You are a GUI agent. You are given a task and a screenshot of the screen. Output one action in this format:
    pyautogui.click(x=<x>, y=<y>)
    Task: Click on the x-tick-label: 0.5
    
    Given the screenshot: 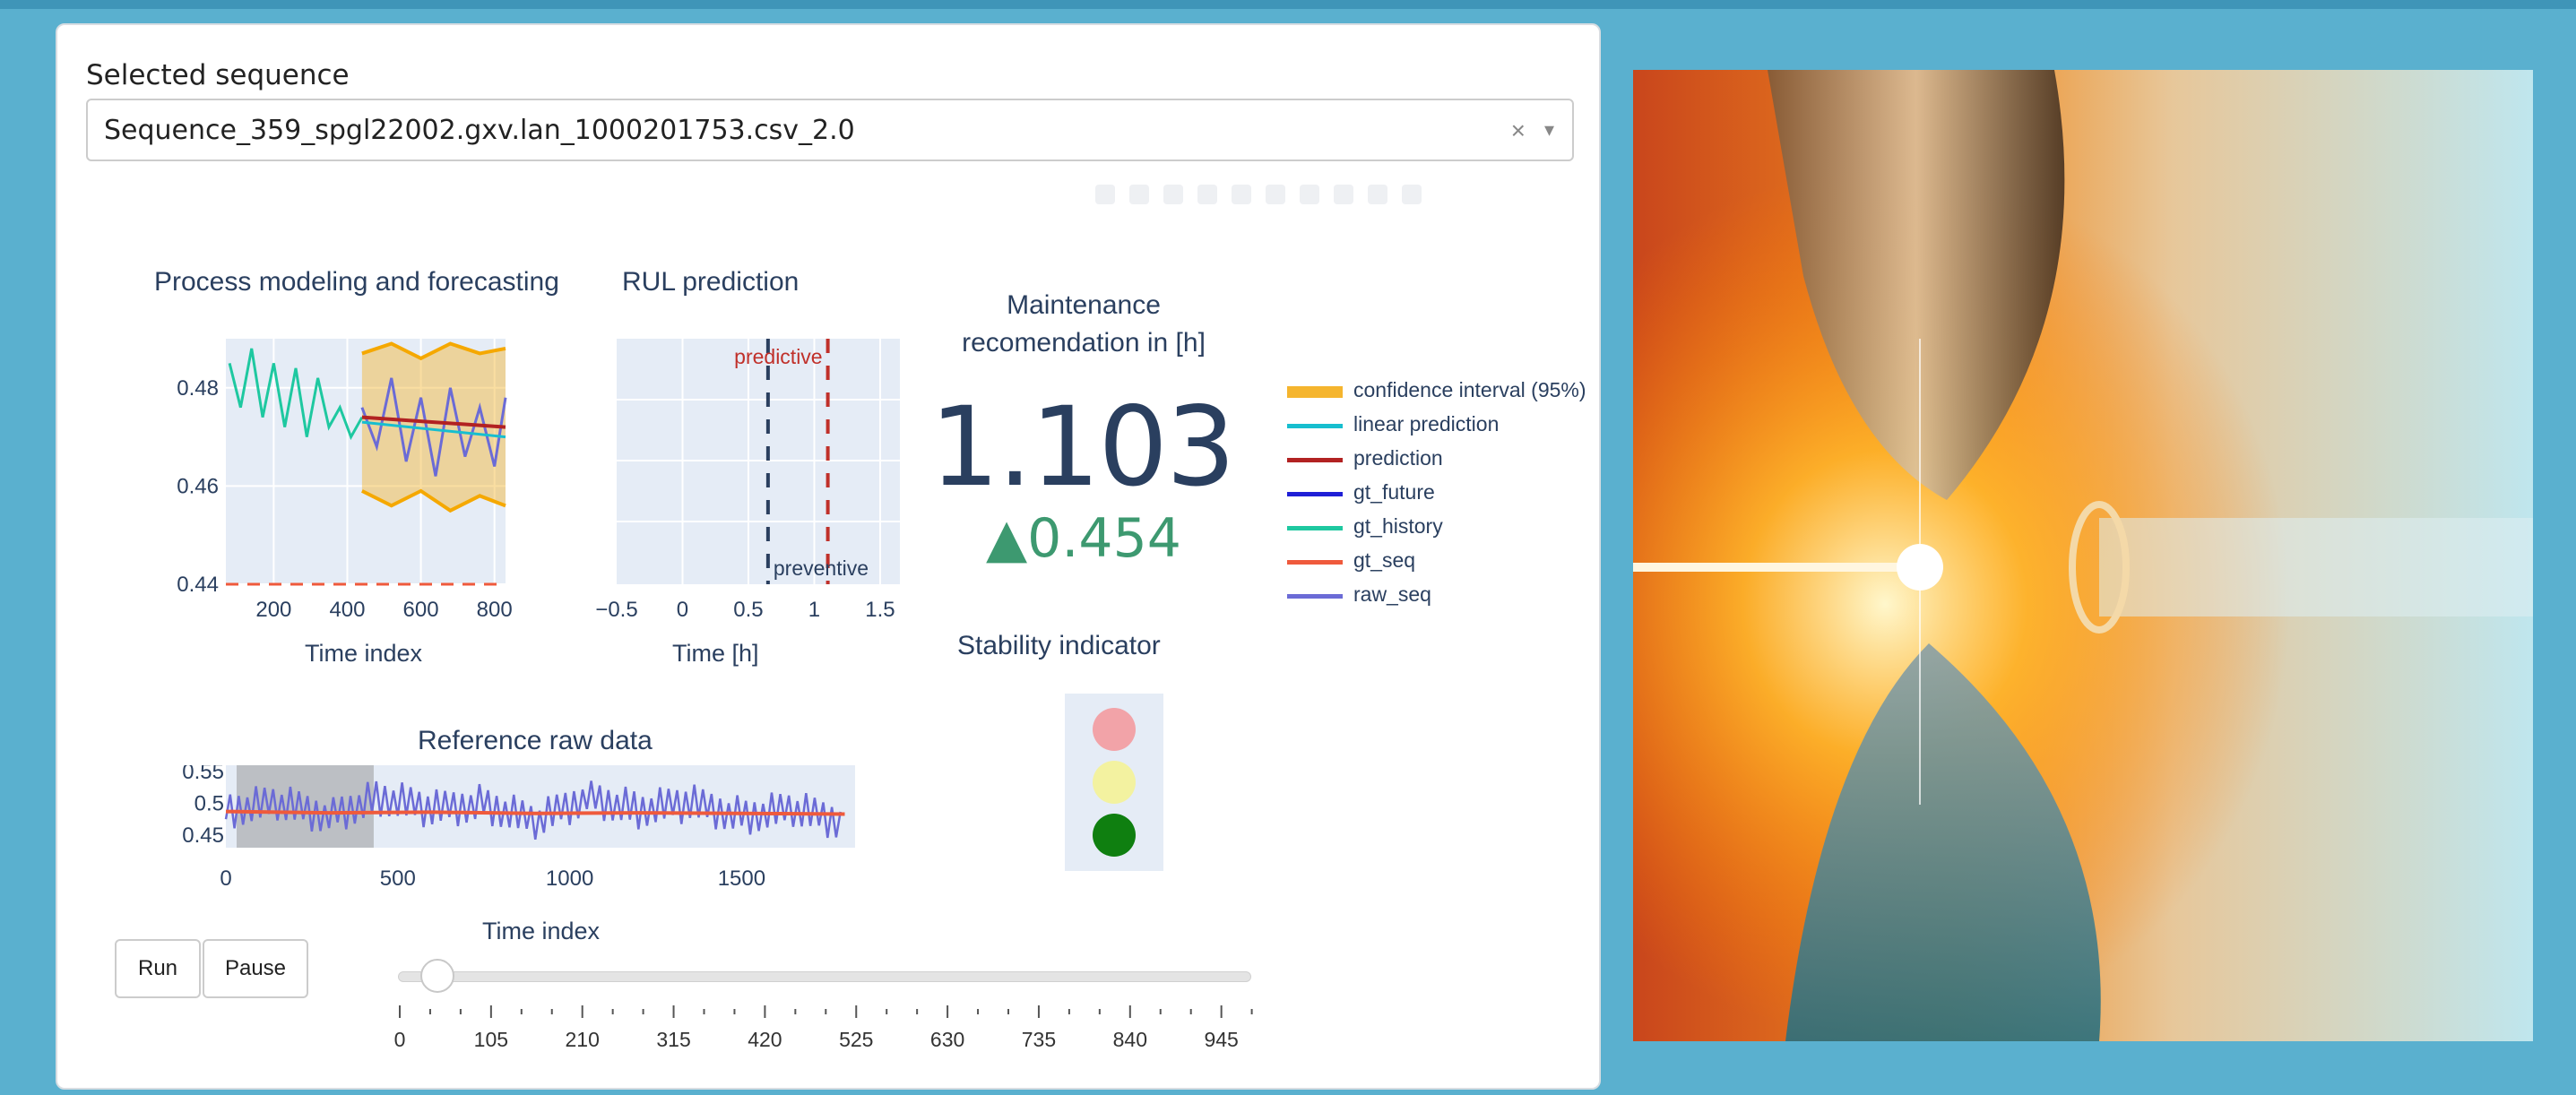 What is the action you would take?
    pyautogui.click(x=748, y=610)
    